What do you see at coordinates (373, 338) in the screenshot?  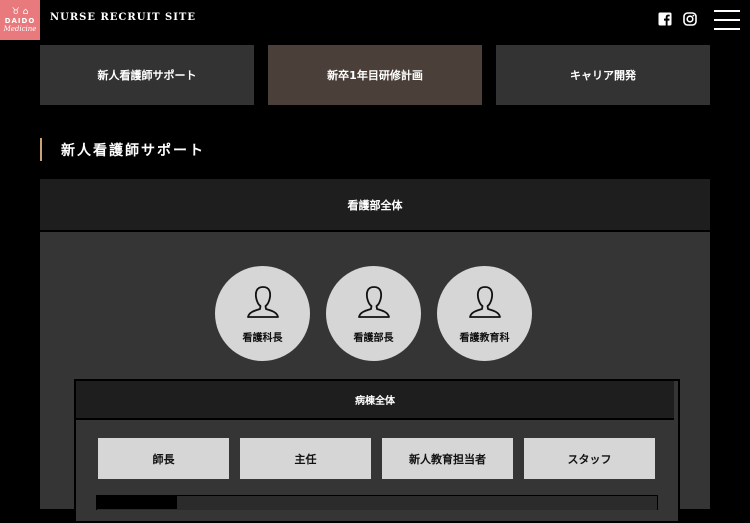 I see `role-label: 看護部長` at bounding box center [373, 338].